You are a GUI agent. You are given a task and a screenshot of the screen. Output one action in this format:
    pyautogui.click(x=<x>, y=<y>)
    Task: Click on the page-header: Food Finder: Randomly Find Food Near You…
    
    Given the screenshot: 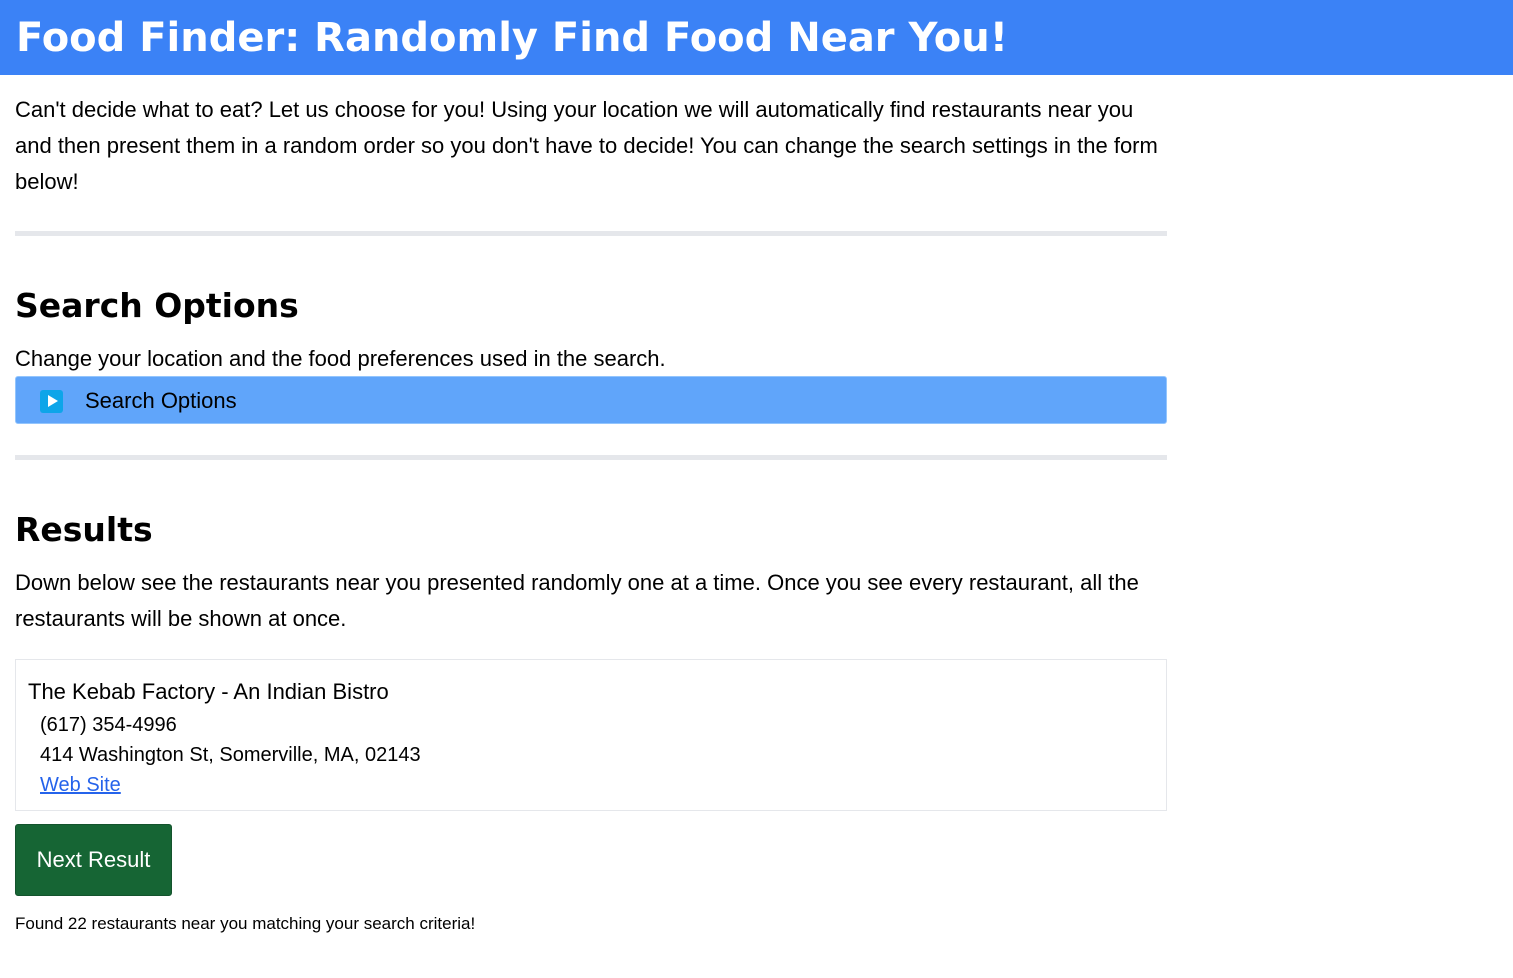 What is the action you would take?
    pyautogui.click(x=756, y=37)
    